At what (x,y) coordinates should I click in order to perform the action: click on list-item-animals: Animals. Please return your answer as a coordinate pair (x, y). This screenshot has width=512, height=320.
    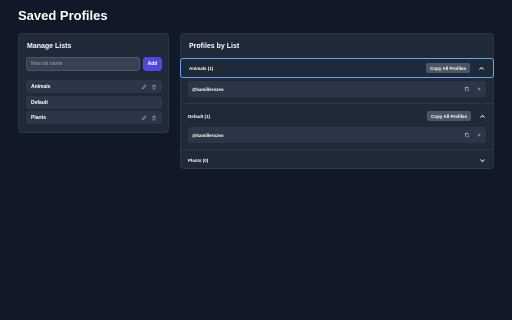
    Looking at the image, I should click on (94, 86).